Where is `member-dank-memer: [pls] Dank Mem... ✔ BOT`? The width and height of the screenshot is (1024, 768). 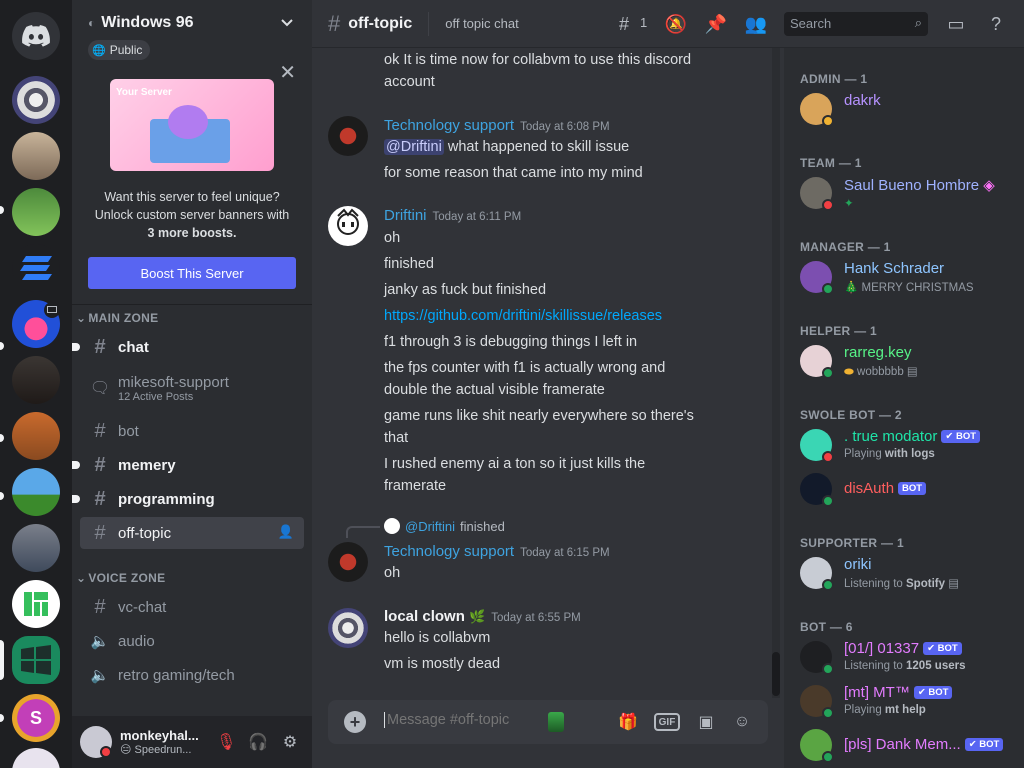 member-dank-memer: [pls] Dank Mem... ✔ BOT is located at coordinates (908, 745).